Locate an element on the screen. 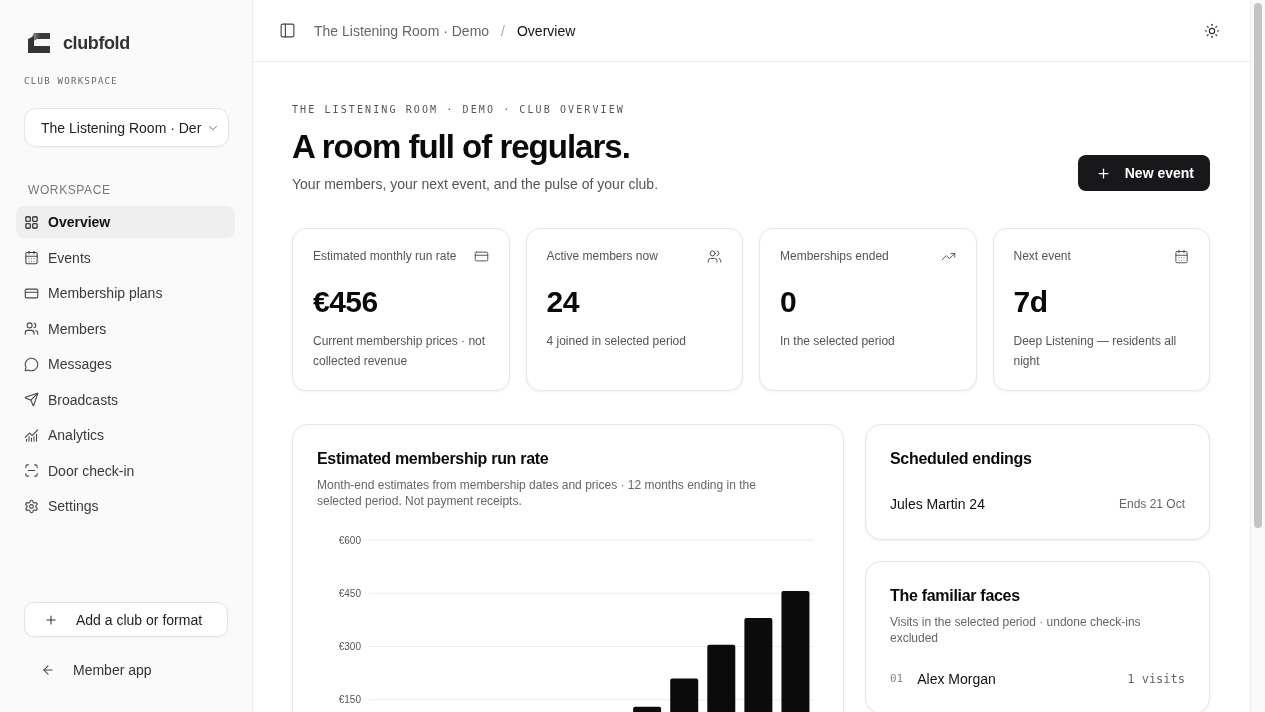 The image size is (1265, 712). stat-note: In the selected period is located at coordinates (838, 341).